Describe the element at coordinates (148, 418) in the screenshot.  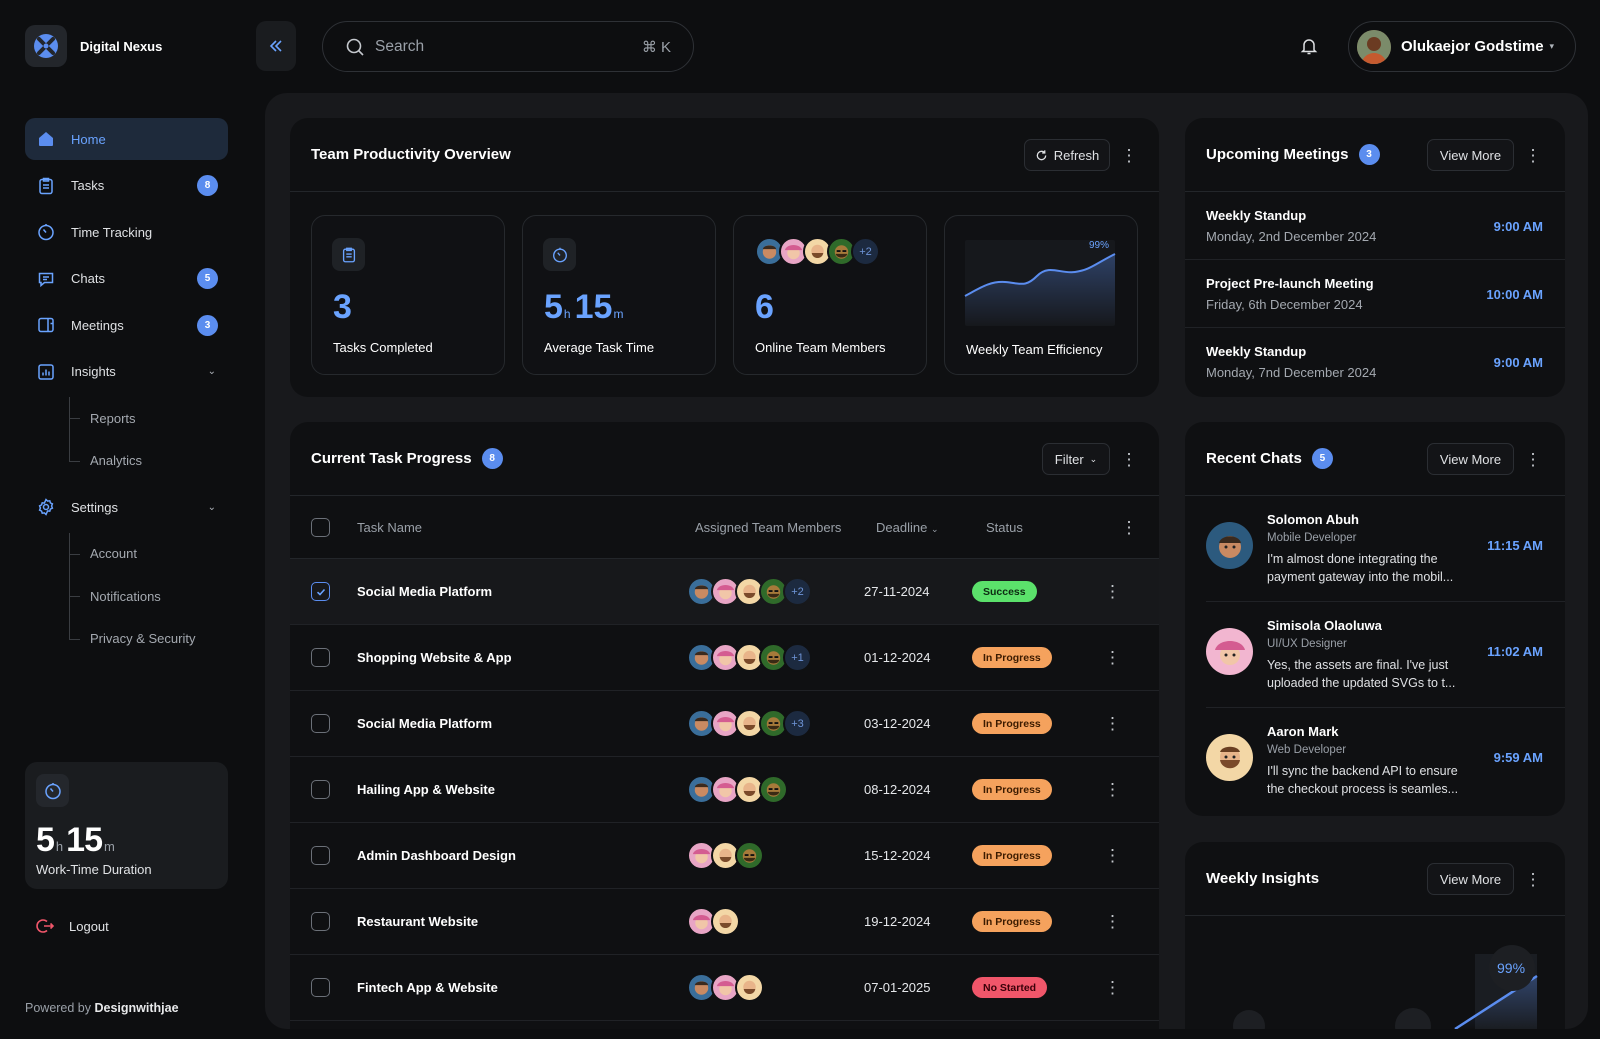
I see `subnav-item-reports: Reports` at that location.